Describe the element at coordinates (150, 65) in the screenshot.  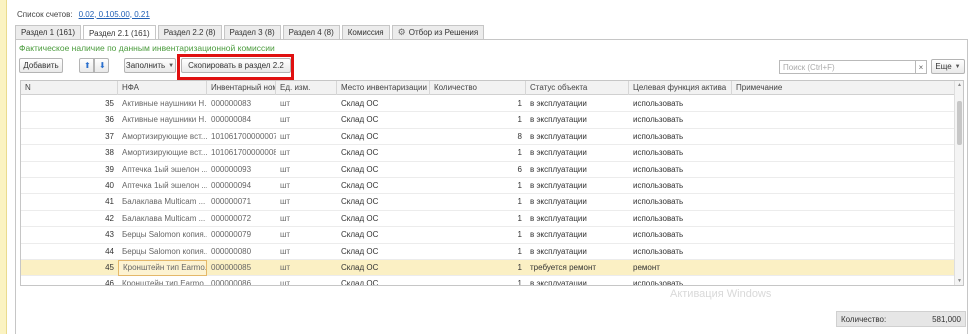
I see `fill-button: Заполнить ▼` at that location.